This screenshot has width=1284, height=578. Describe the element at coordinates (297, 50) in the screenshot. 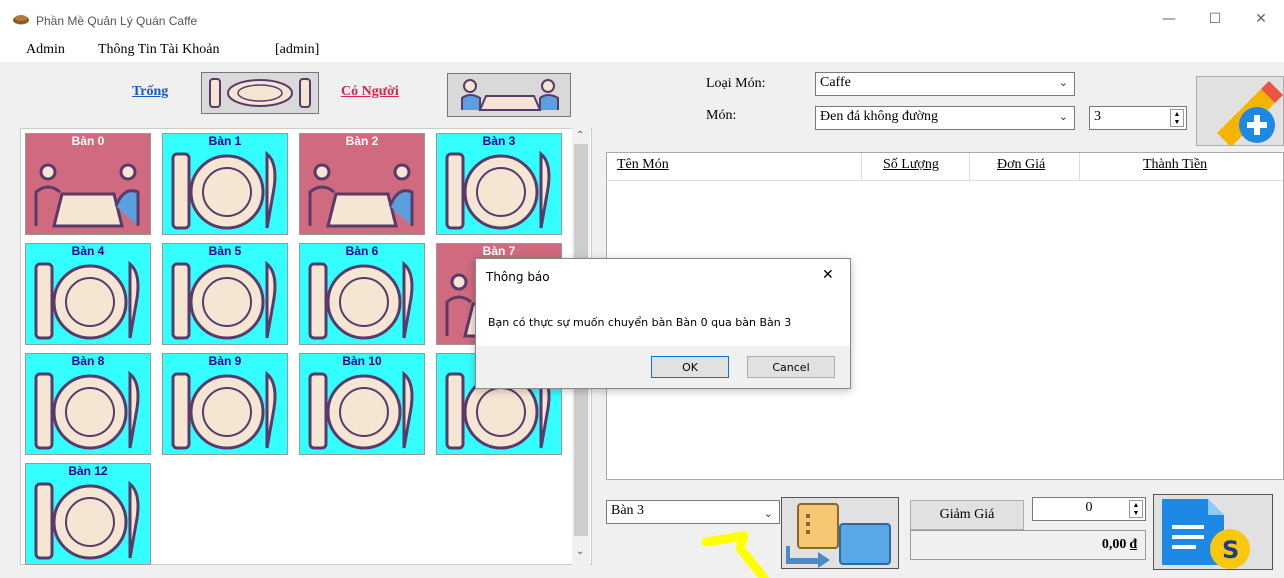

I see `menu-current-user: [admin]` at that location.